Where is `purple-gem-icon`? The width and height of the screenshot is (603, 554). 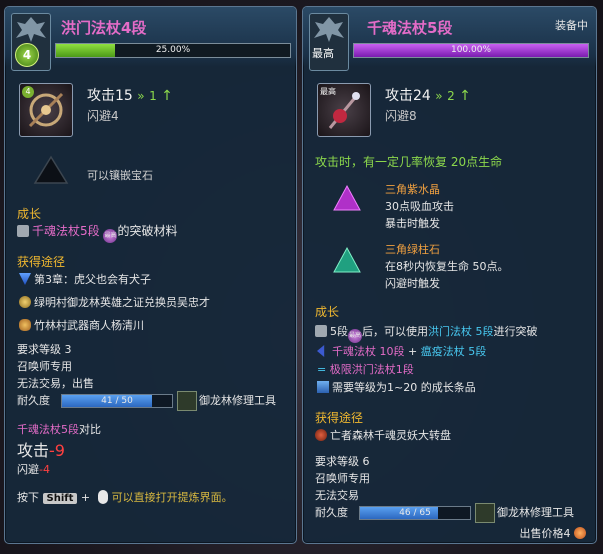 purple-gem-icon is located at coordinates (347, 199).